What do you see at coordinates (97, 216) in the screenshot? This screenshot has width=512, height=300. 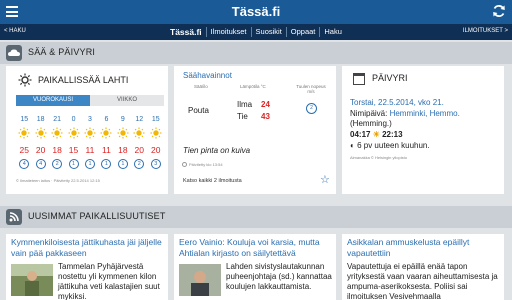 I see `section-title: UUSIMMAT PAIKALLISUUTISET` at bounding box center [97, 216].